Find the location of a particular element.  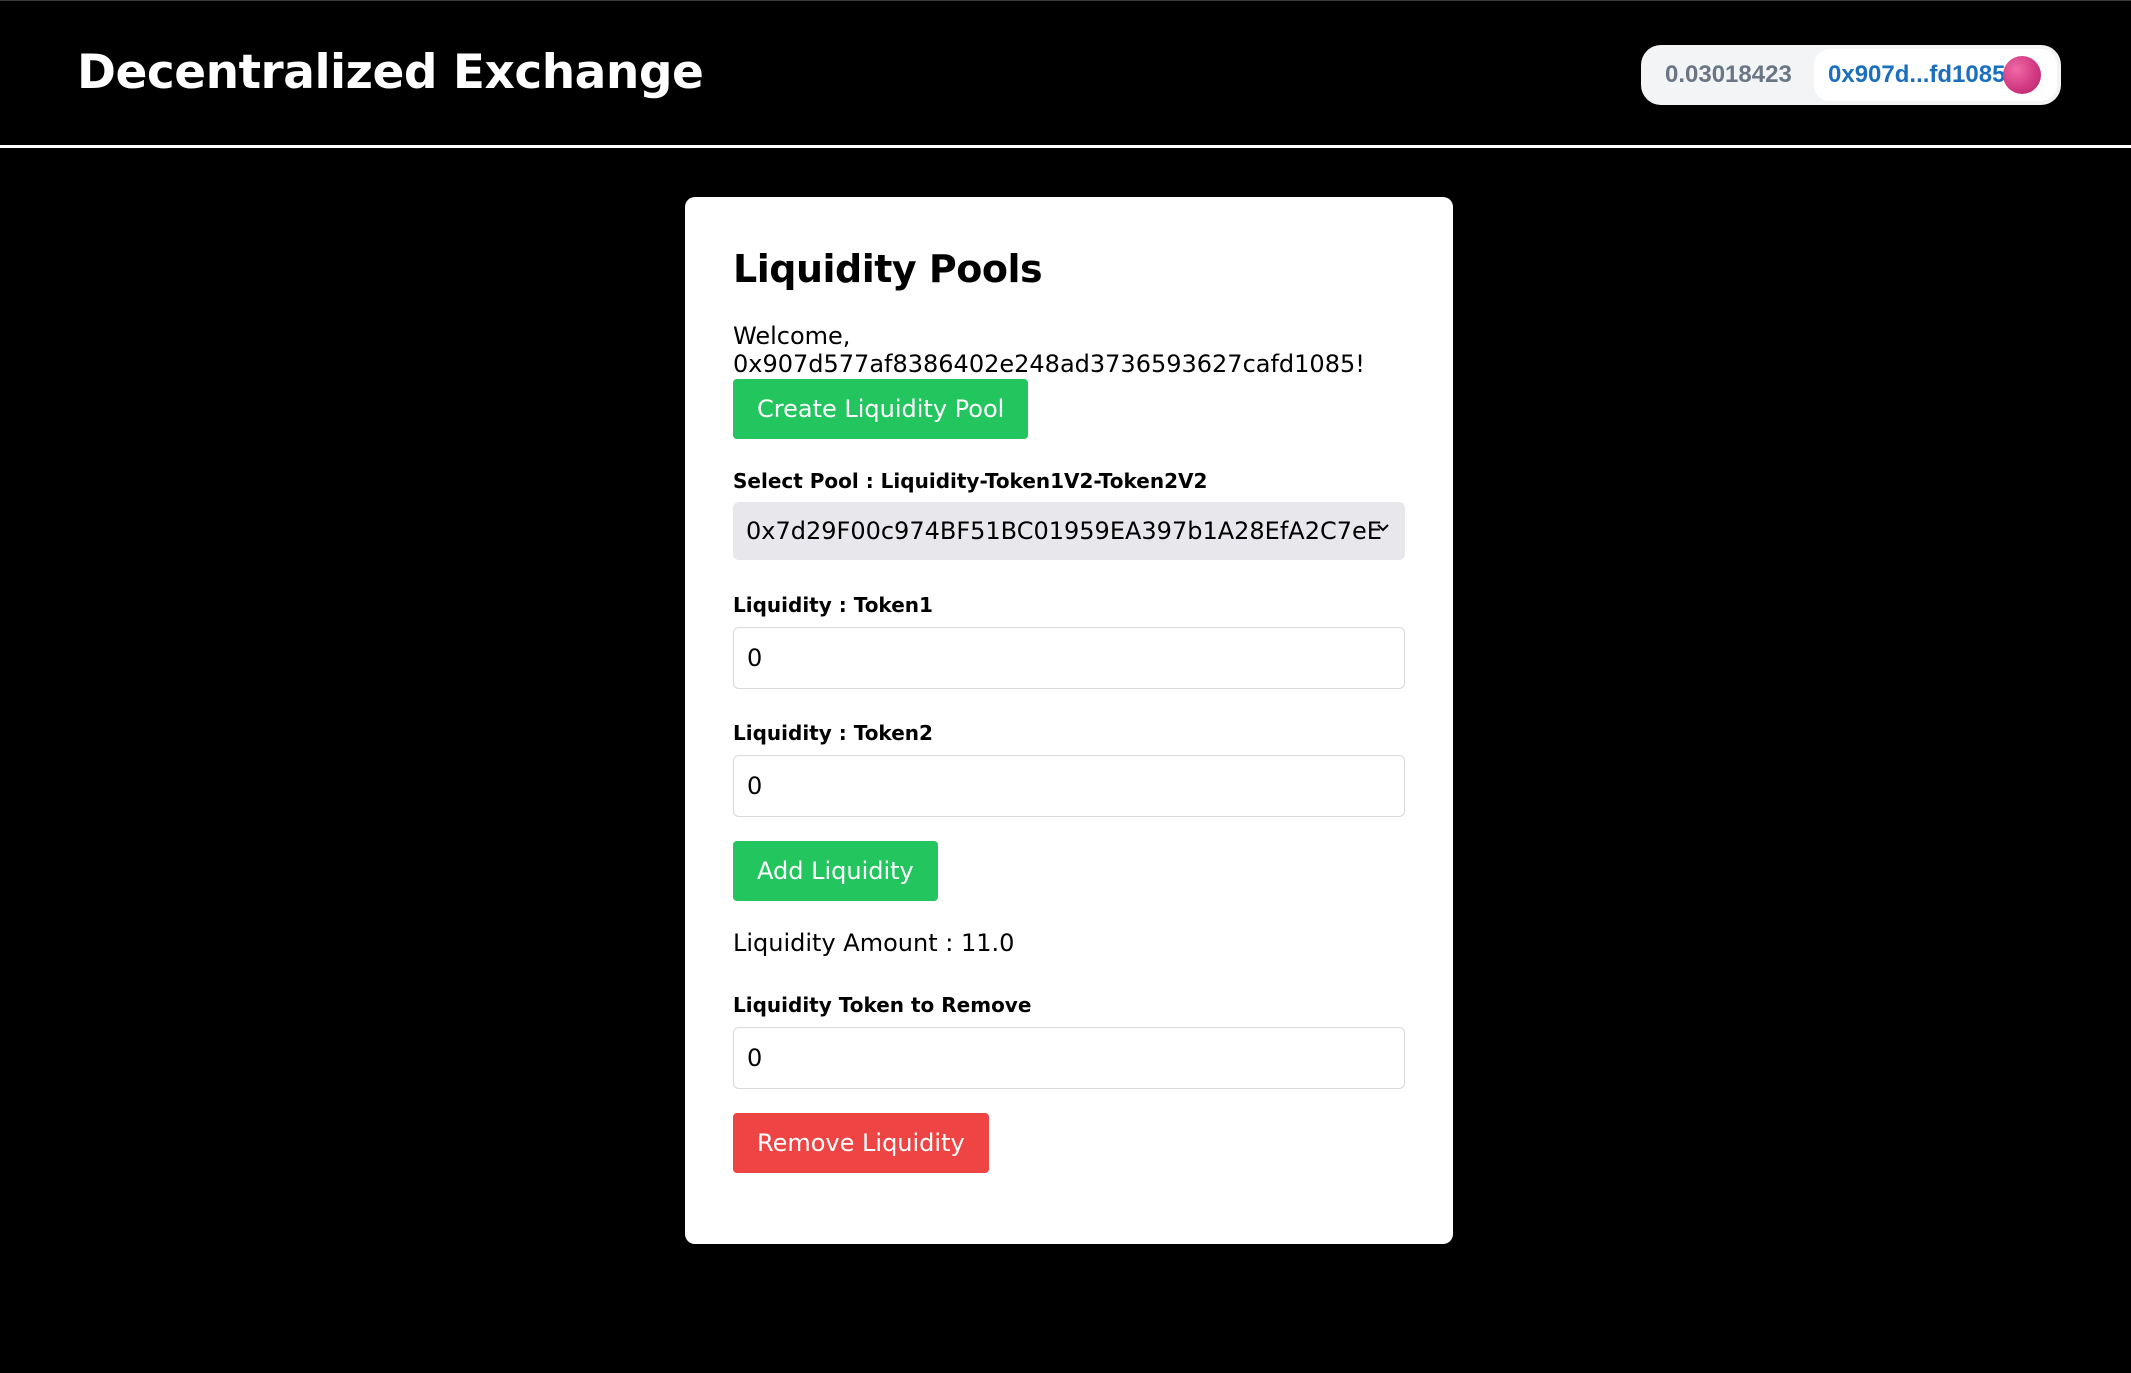

add-liquidity-button: Add Liquidity is located at coordinates (835, 871).